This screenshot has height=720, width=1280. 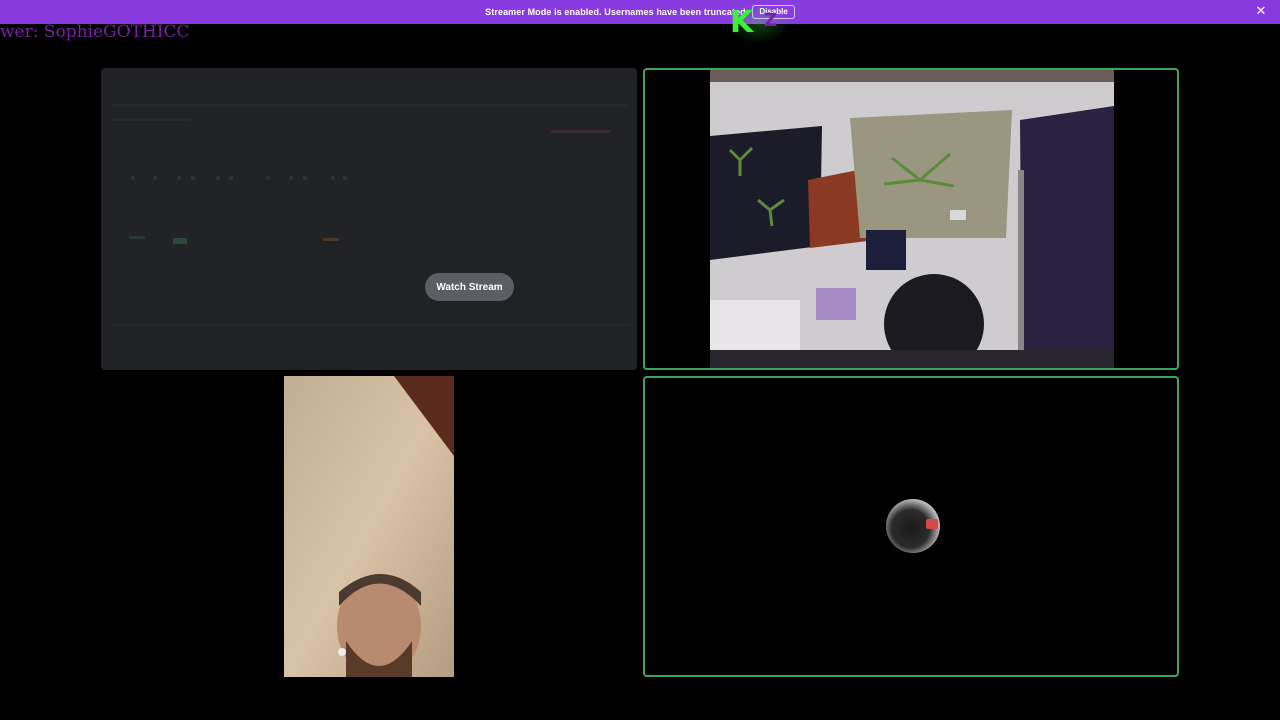 I want to click on watch-stream-button: Watch Stream, so click(x=469, y=287).